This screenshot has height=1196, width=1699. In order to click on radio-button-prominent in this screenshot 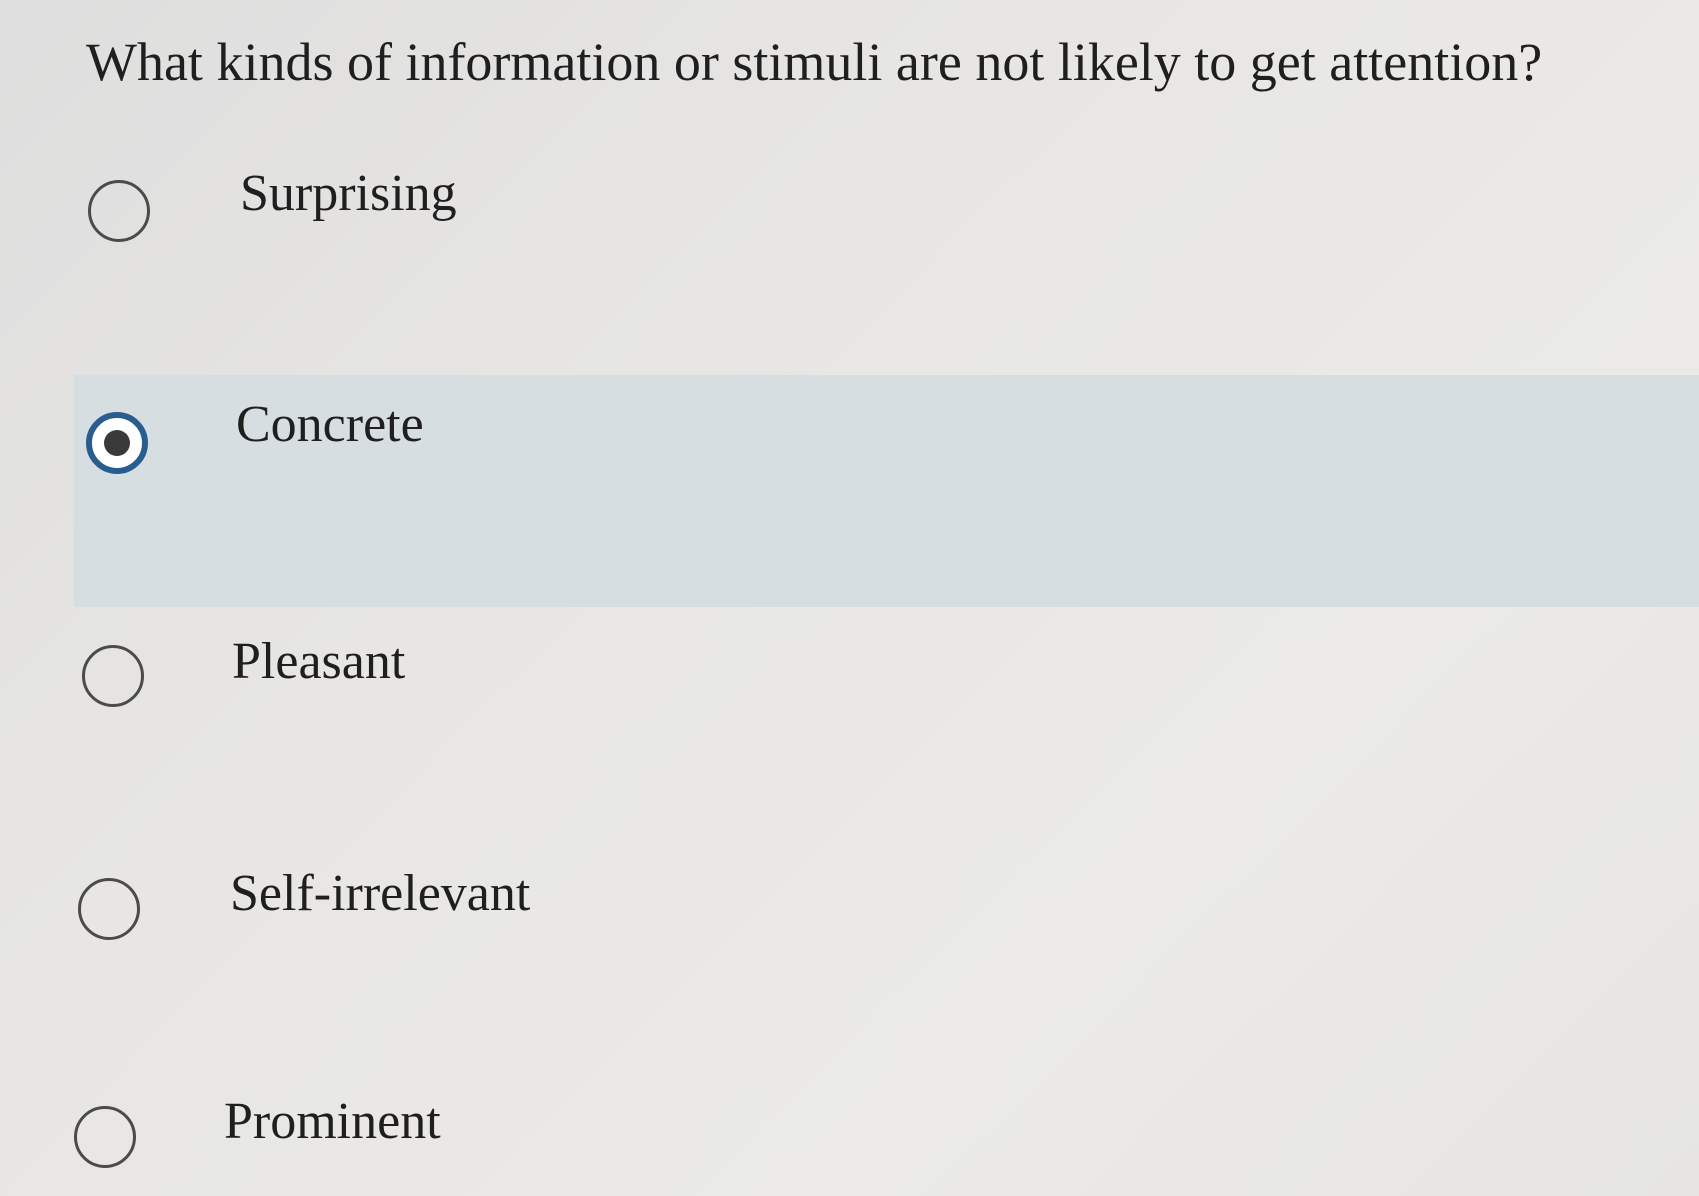, I will do `click(105, 1137)`.